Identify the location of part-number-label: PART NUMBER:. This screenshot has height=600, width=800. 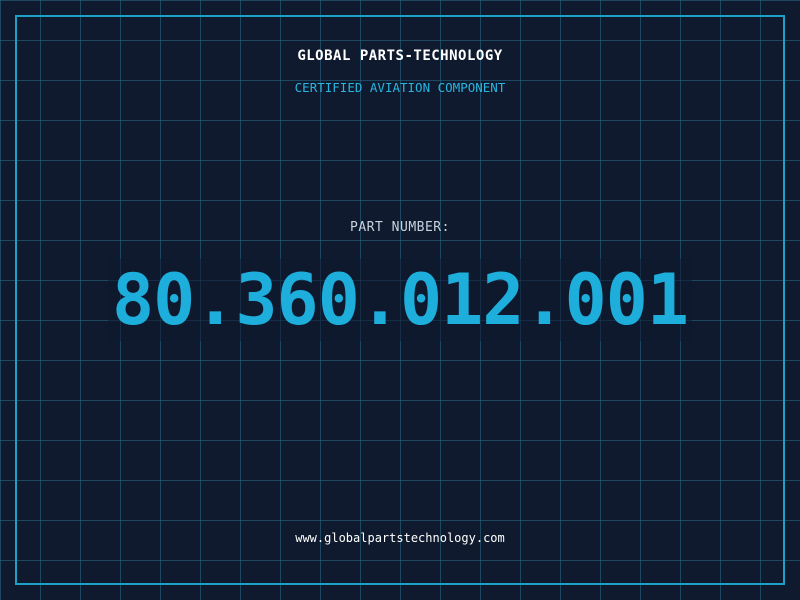
(400, 227).